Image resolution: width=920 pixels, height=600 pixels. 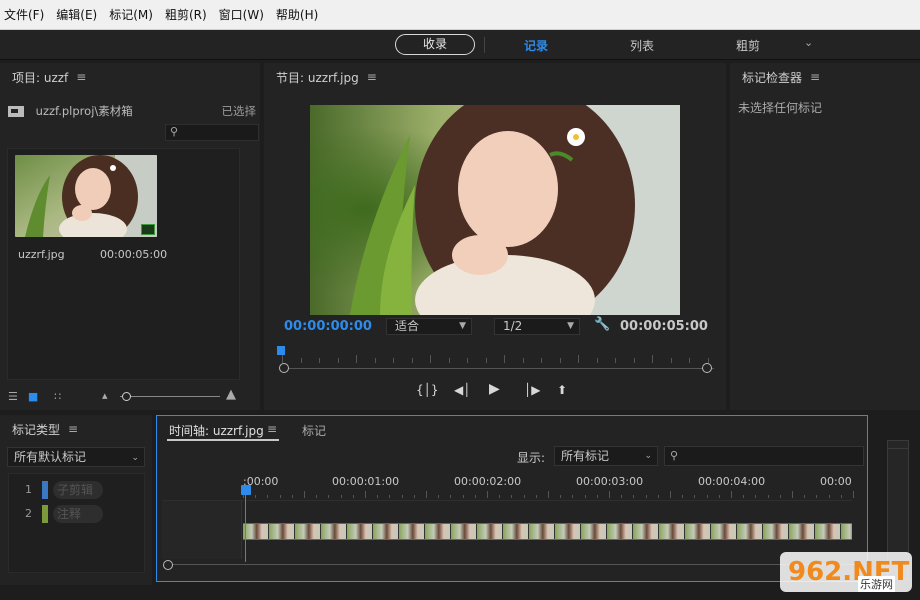 I want to click on marker-filter-dropdown: 所有默认标记 ⌄, so click(x=76, y=457).